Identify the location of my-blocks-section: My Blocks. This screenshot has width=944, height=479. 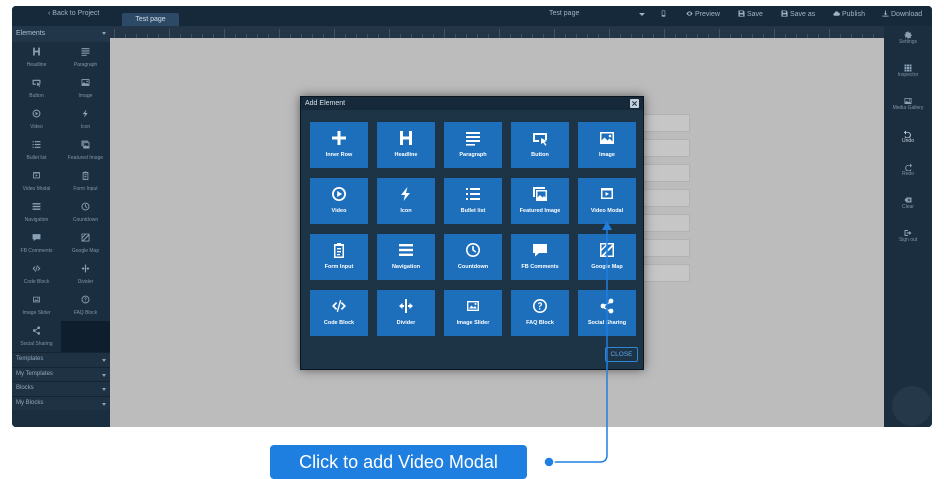
(61, 402).